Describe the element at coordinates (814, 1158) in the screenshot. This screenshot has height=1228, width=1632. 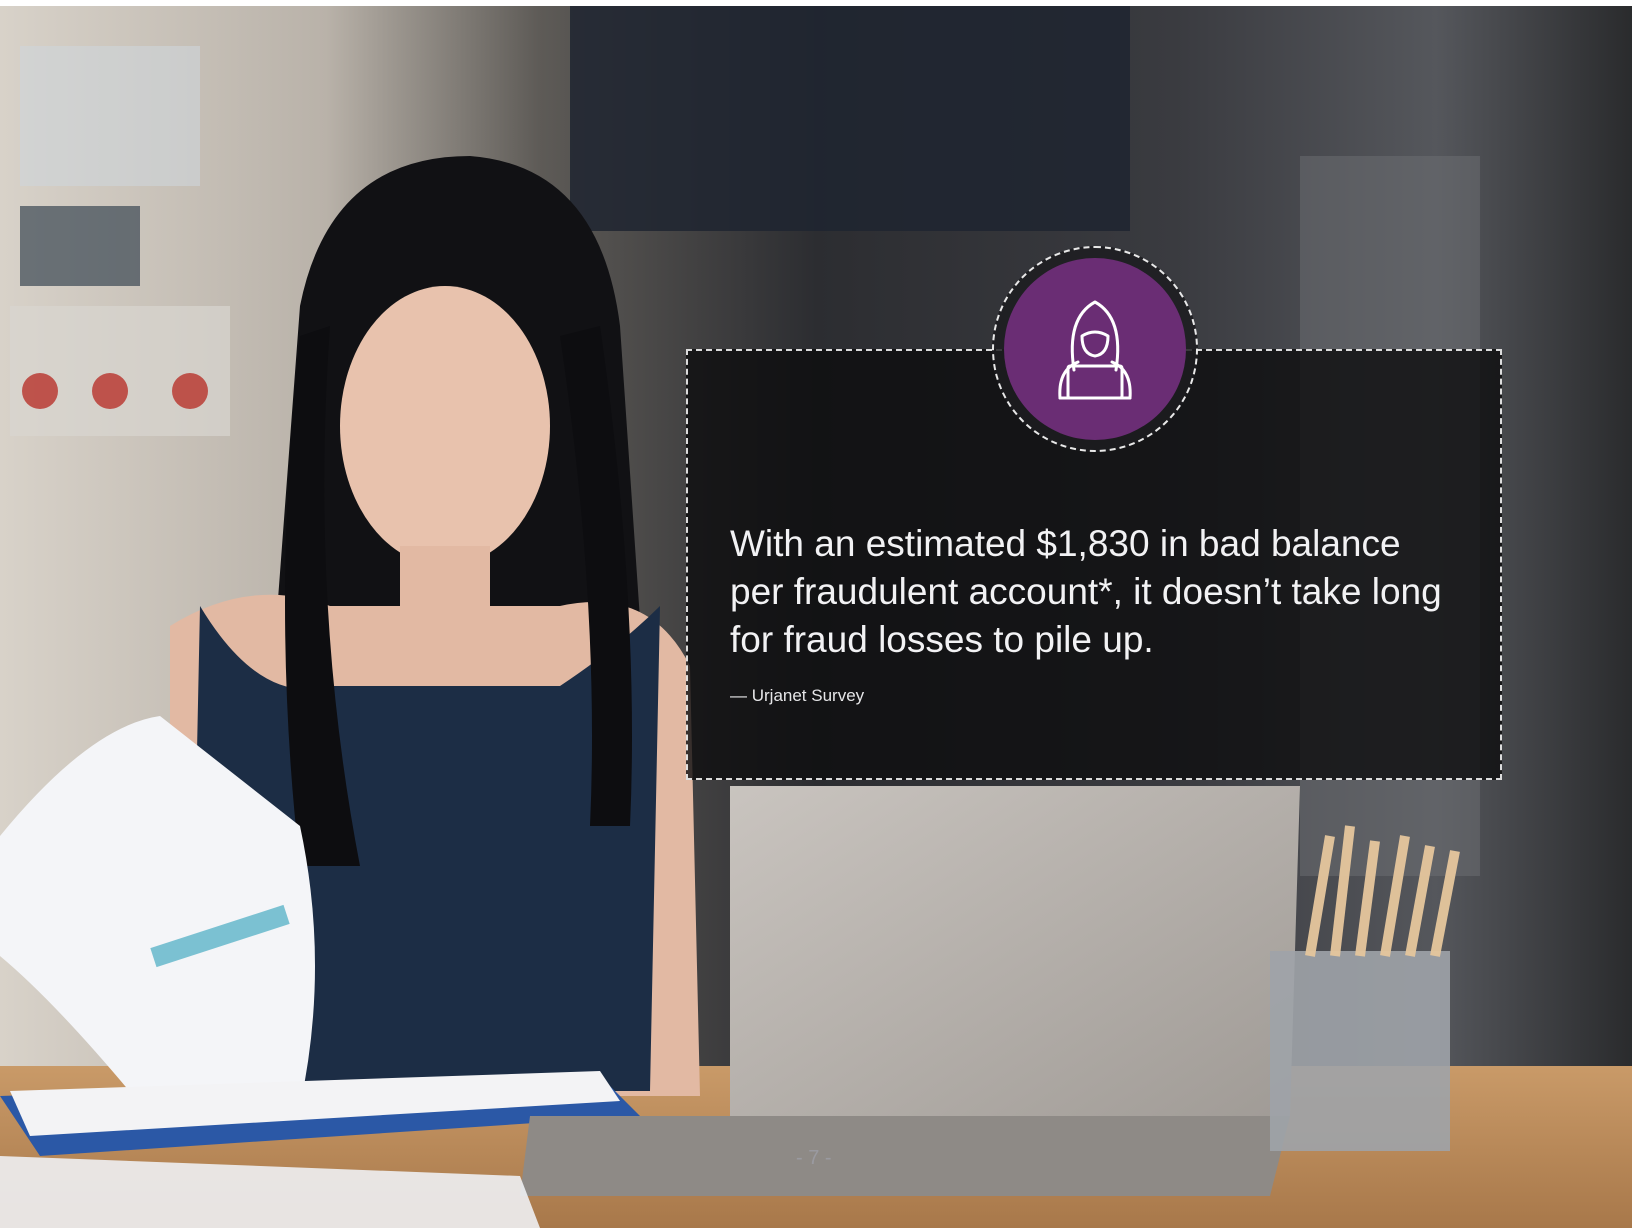
I see `page-number: - 7 -` at that location.